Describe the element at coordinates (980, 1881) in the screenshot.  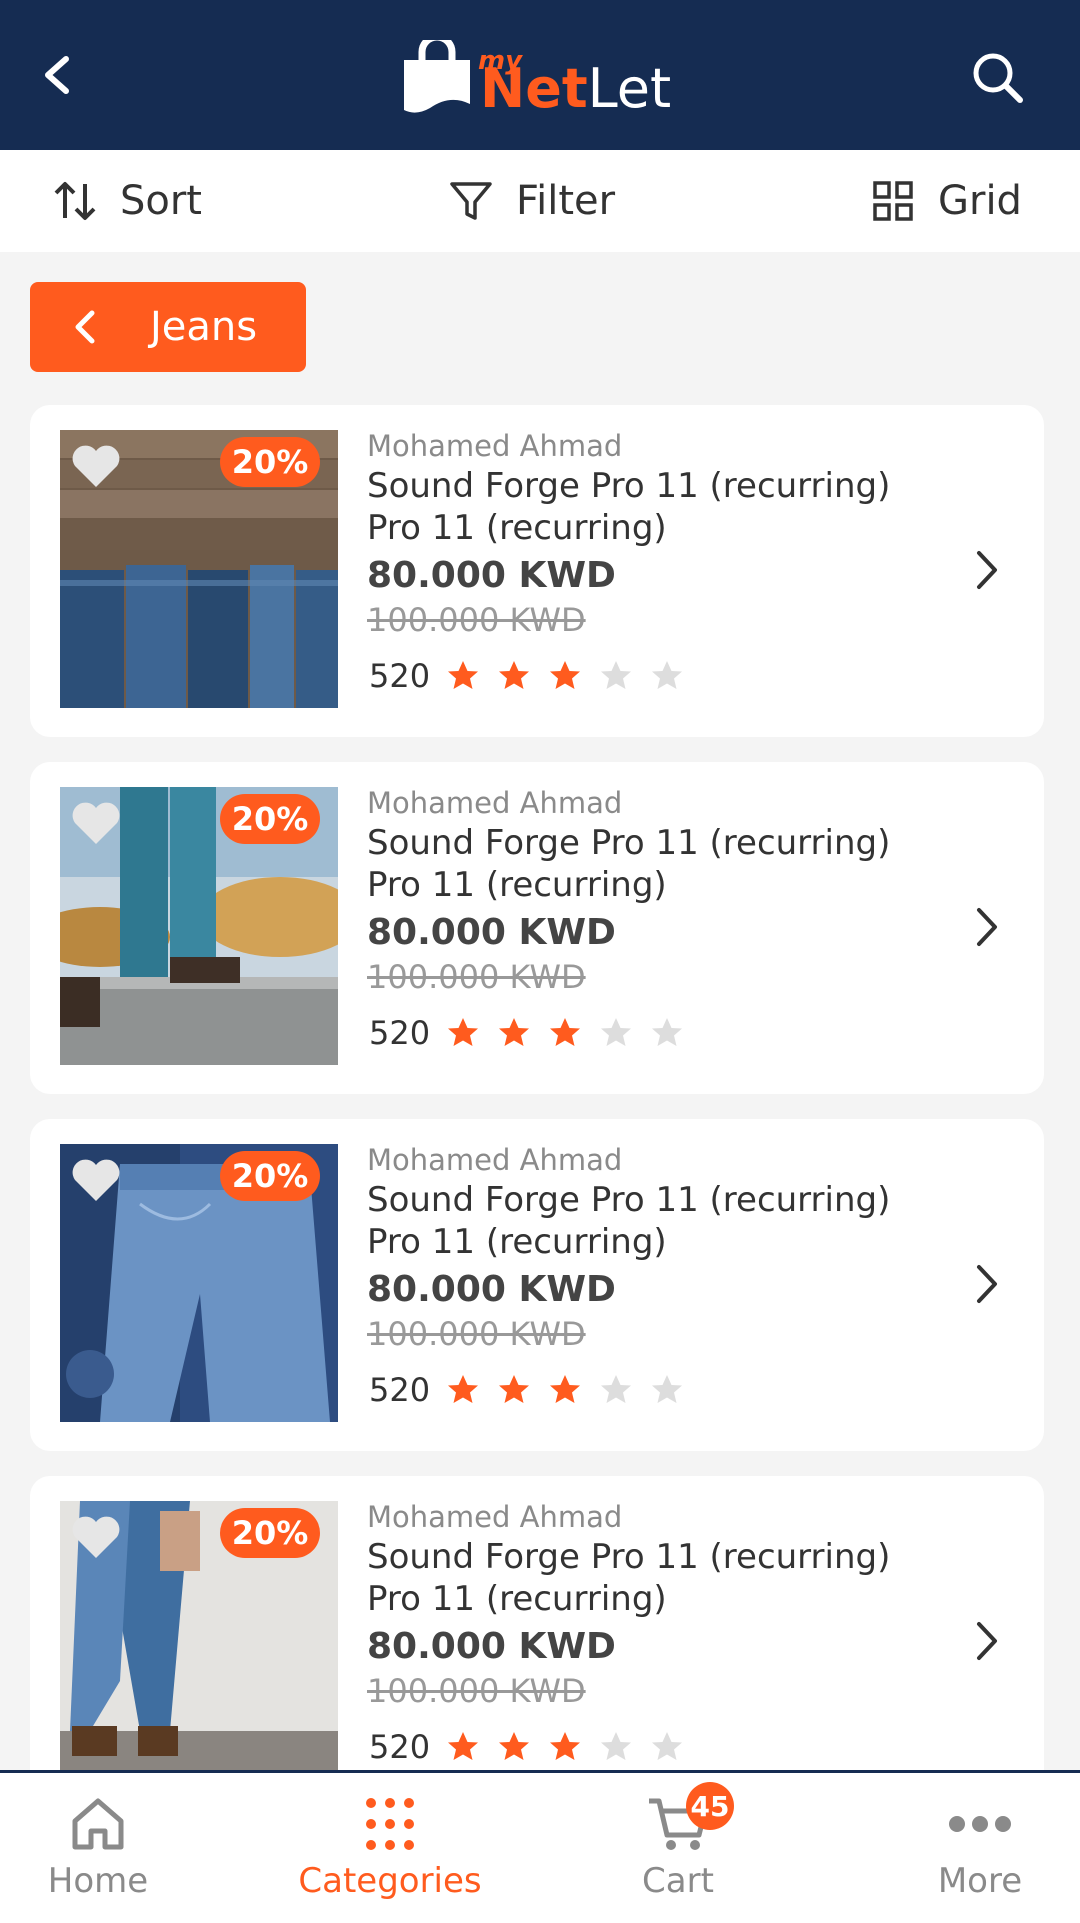
I see `tab-more-label: More` at that location.